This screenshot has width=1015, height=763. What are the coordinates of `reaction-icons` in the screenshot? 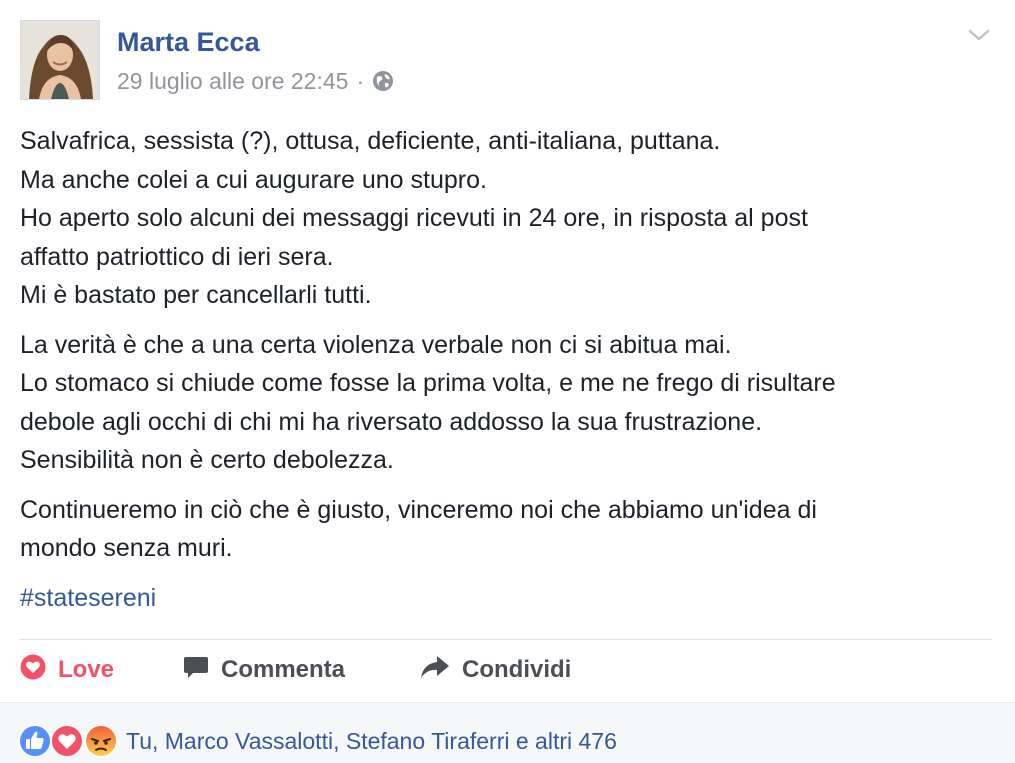 It's located at (70, 741).